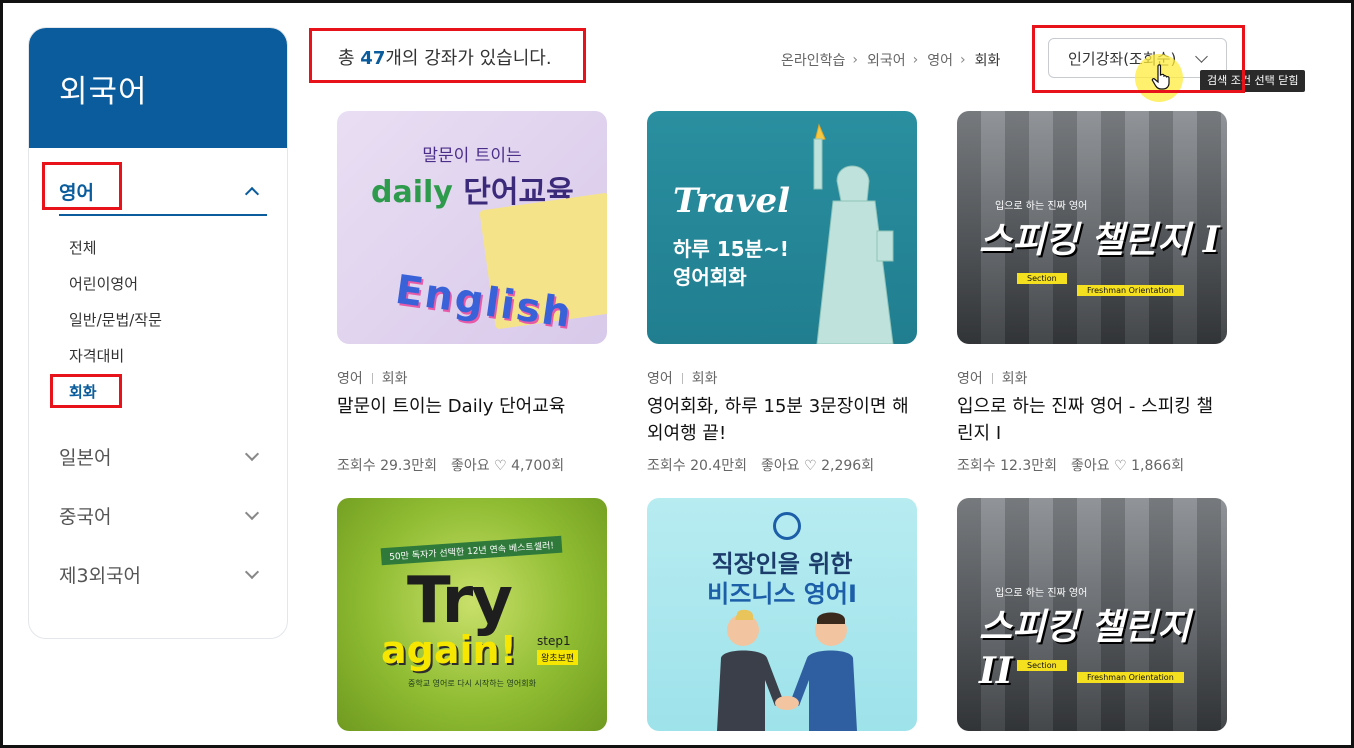  Describe the element at coordinates (787, 526) in the screenshot. I see `globe-icon` at that location.